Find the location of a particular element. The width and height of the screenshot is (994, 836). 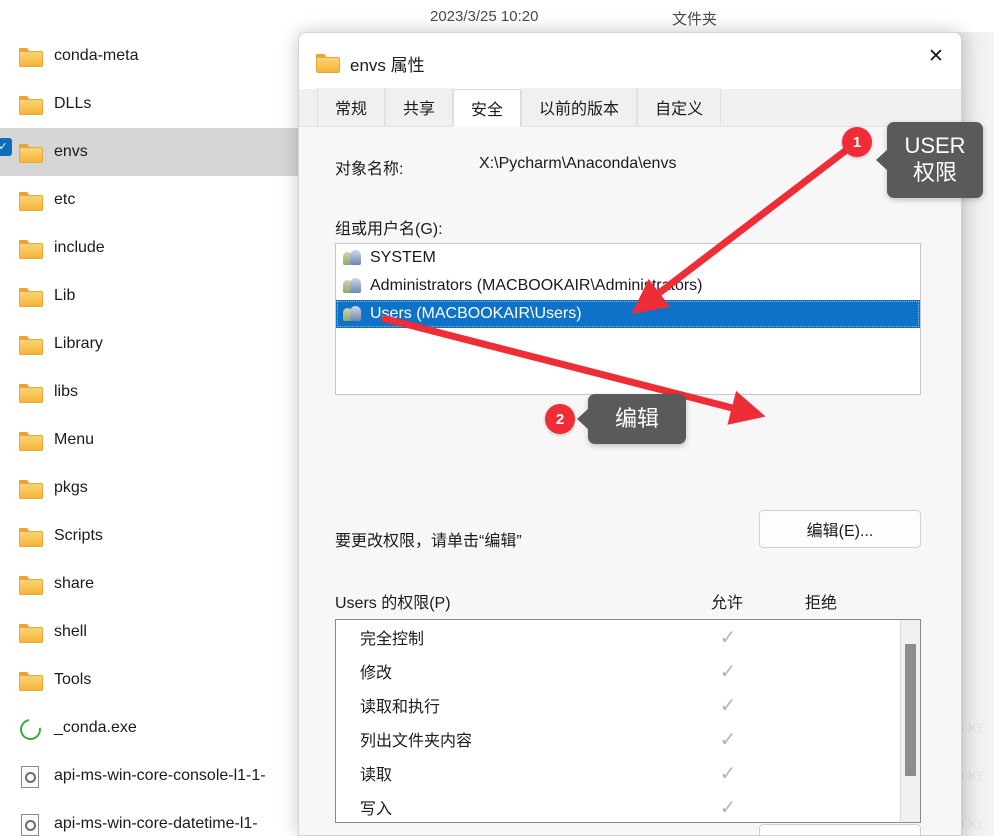

tab-常规: 常规 is located at coordinates (351, 107).